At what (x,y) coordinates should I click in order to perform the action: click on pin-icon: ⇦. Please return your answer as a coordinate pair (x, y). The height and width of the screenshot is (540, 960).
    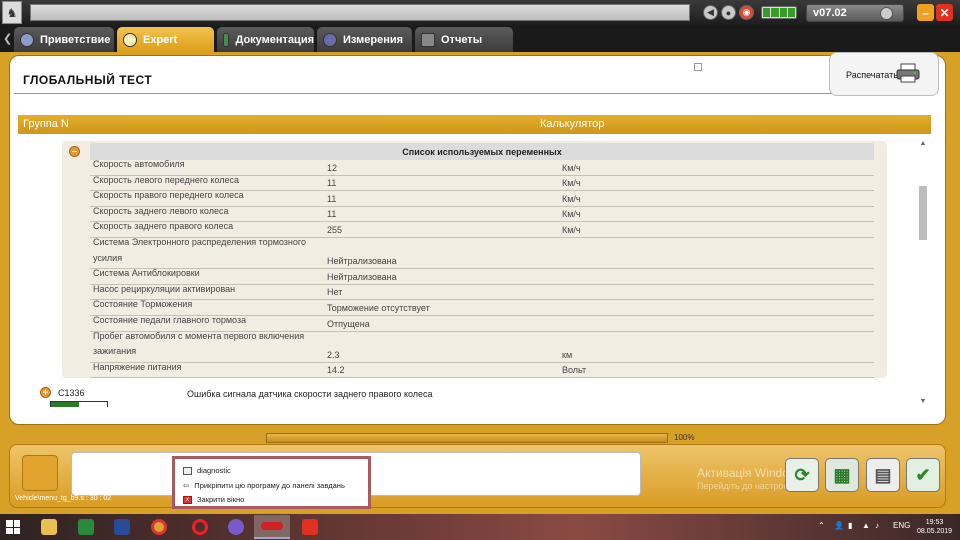
    Looking at the image, I should click on (186, 485).